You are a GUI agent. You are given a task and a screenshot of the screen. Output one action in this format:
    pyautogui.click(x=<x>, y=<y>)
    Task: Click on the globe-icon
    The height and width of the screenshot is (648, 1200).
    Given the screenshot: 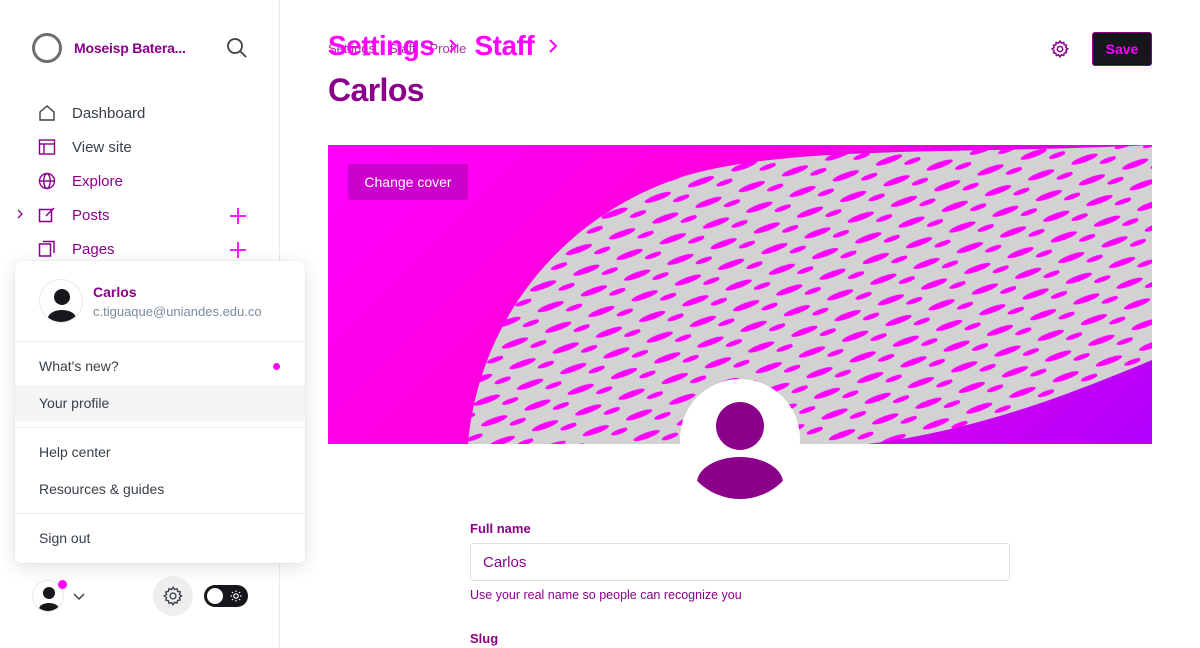 What is the action you would take?
    pyautogui.click(x=47, y=181)
    